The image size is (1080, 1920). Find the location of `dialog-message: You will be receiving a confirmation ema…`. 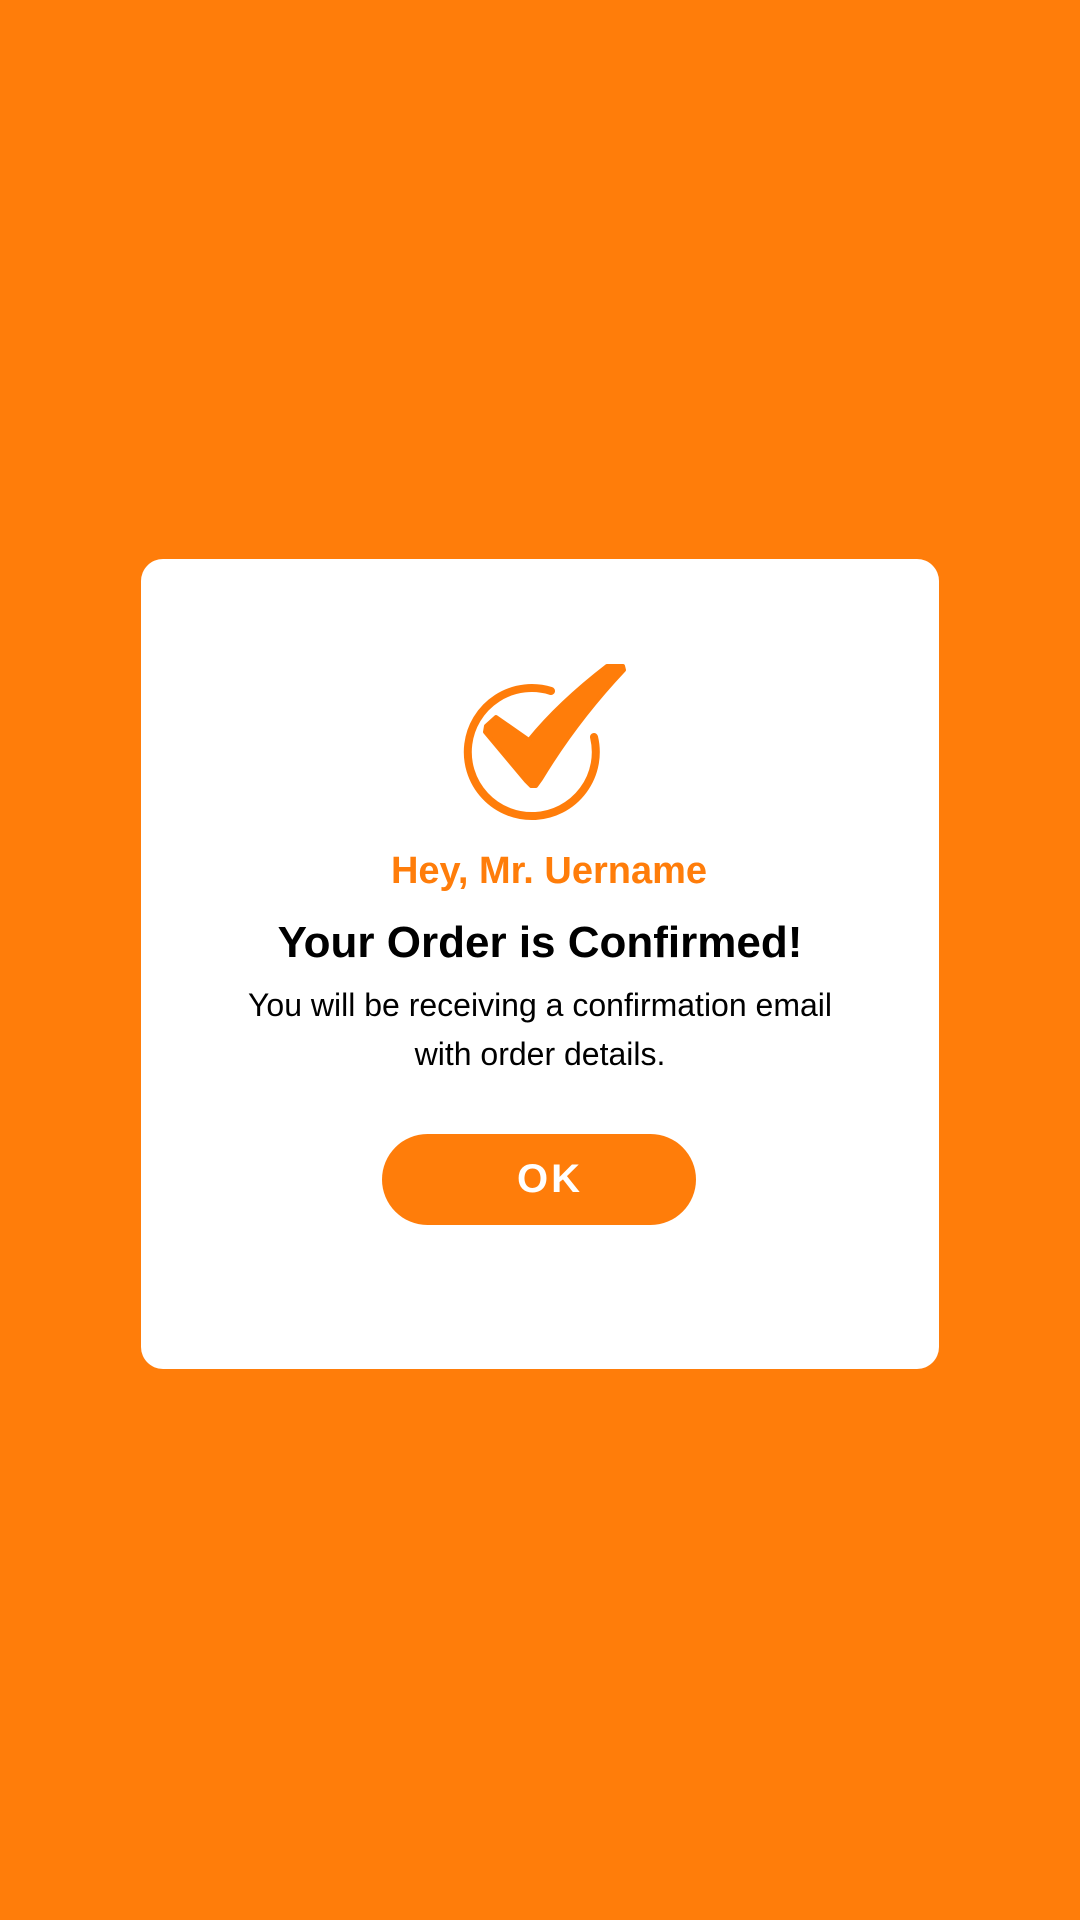

dialog-message: You will be receiving a confirmation ema… is located at coordinates (540, 1029).